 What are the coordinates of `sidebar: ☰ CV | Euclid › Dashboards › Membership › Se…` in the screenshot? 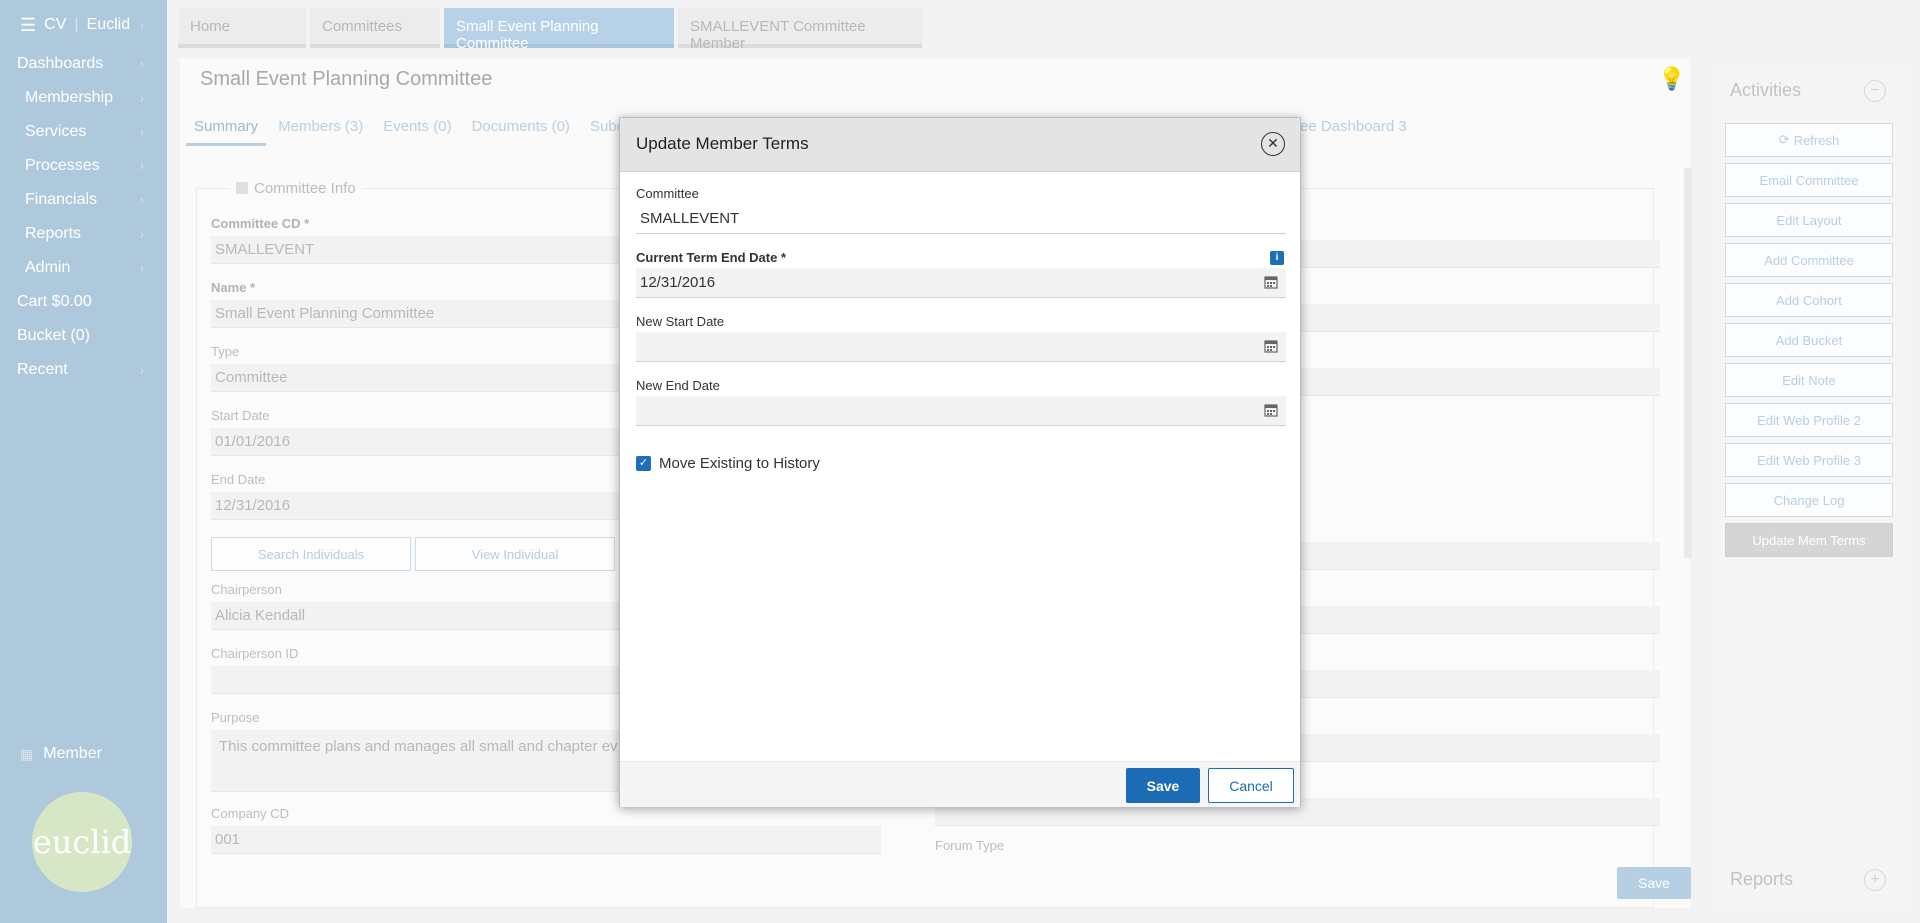 It's located at (83, 461).